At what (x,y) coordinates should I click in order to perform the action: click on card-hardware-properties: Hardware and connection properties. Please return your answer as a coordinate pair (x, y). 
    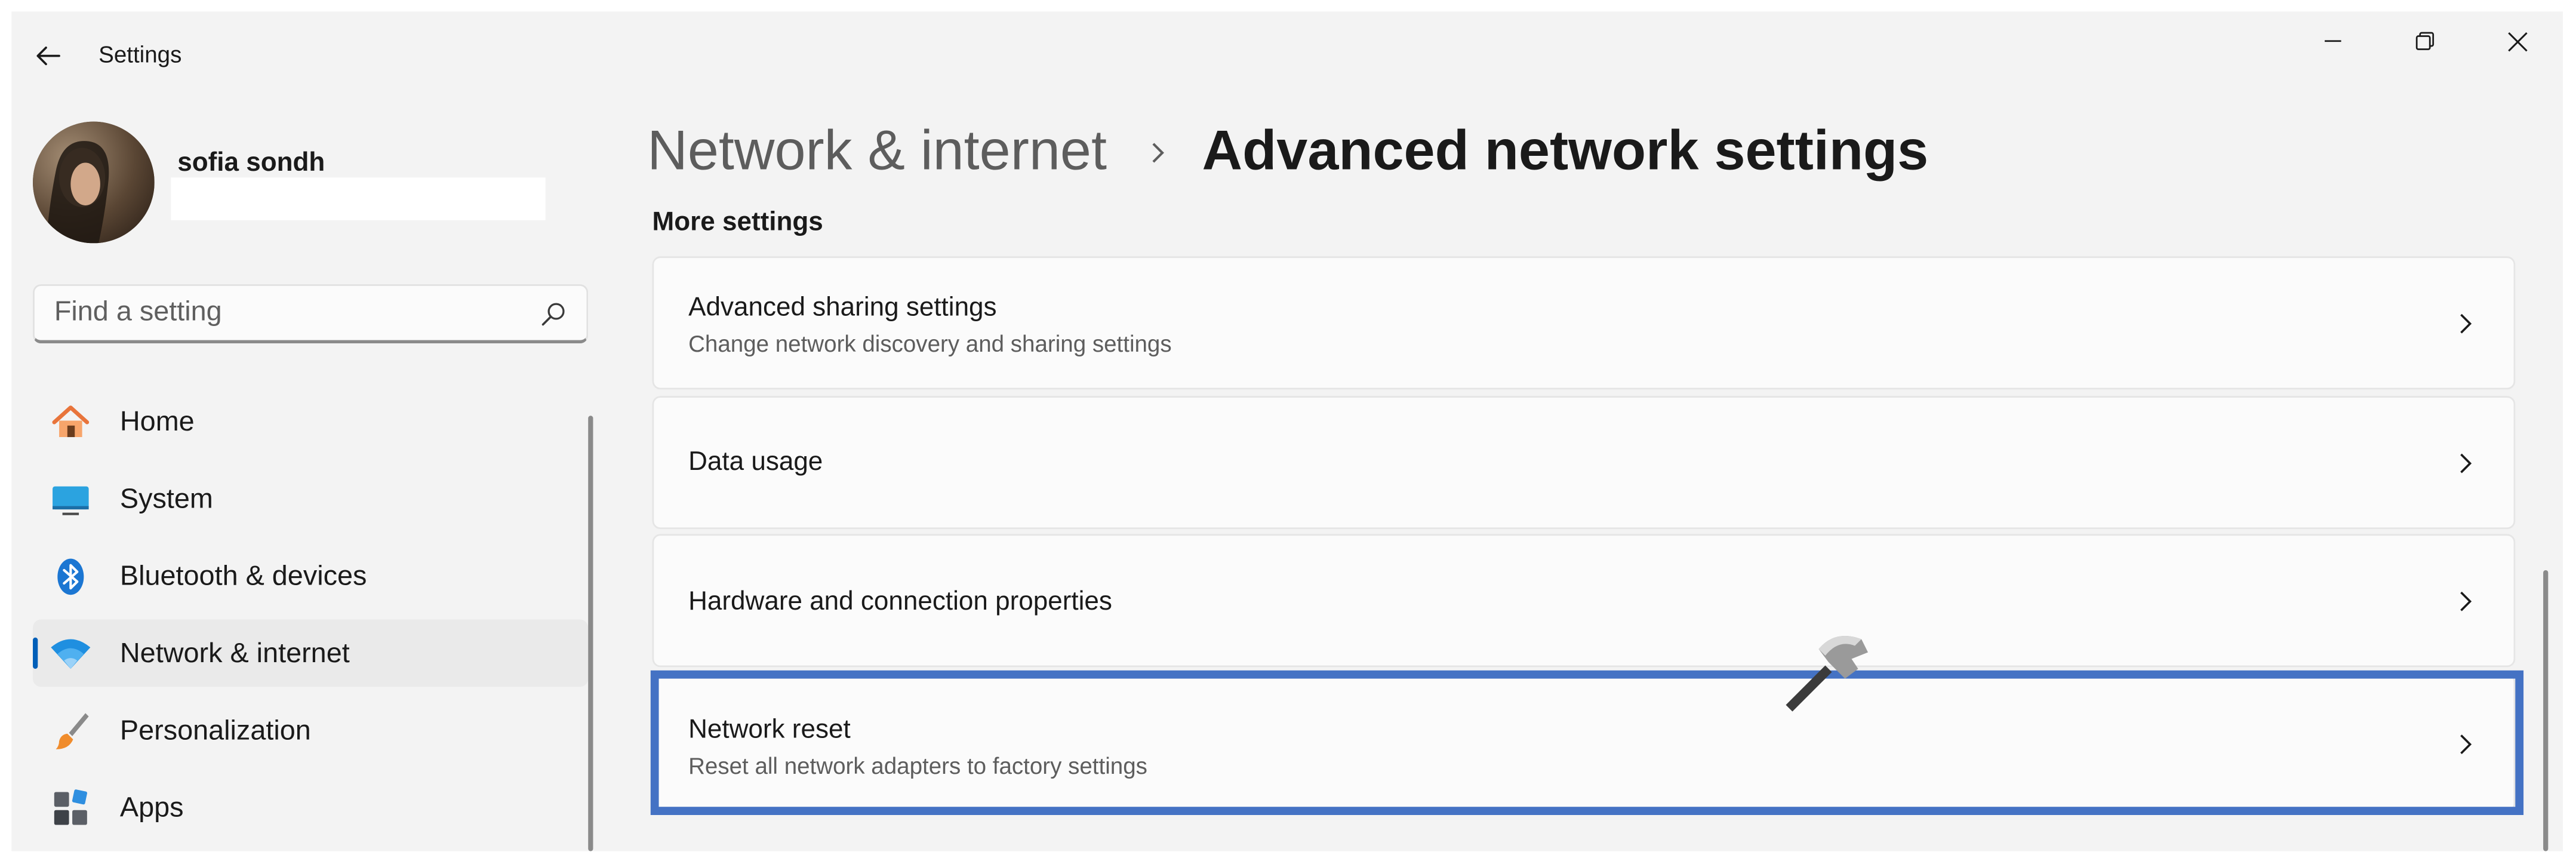
    Looking at the image, I should click on (1584, 601).